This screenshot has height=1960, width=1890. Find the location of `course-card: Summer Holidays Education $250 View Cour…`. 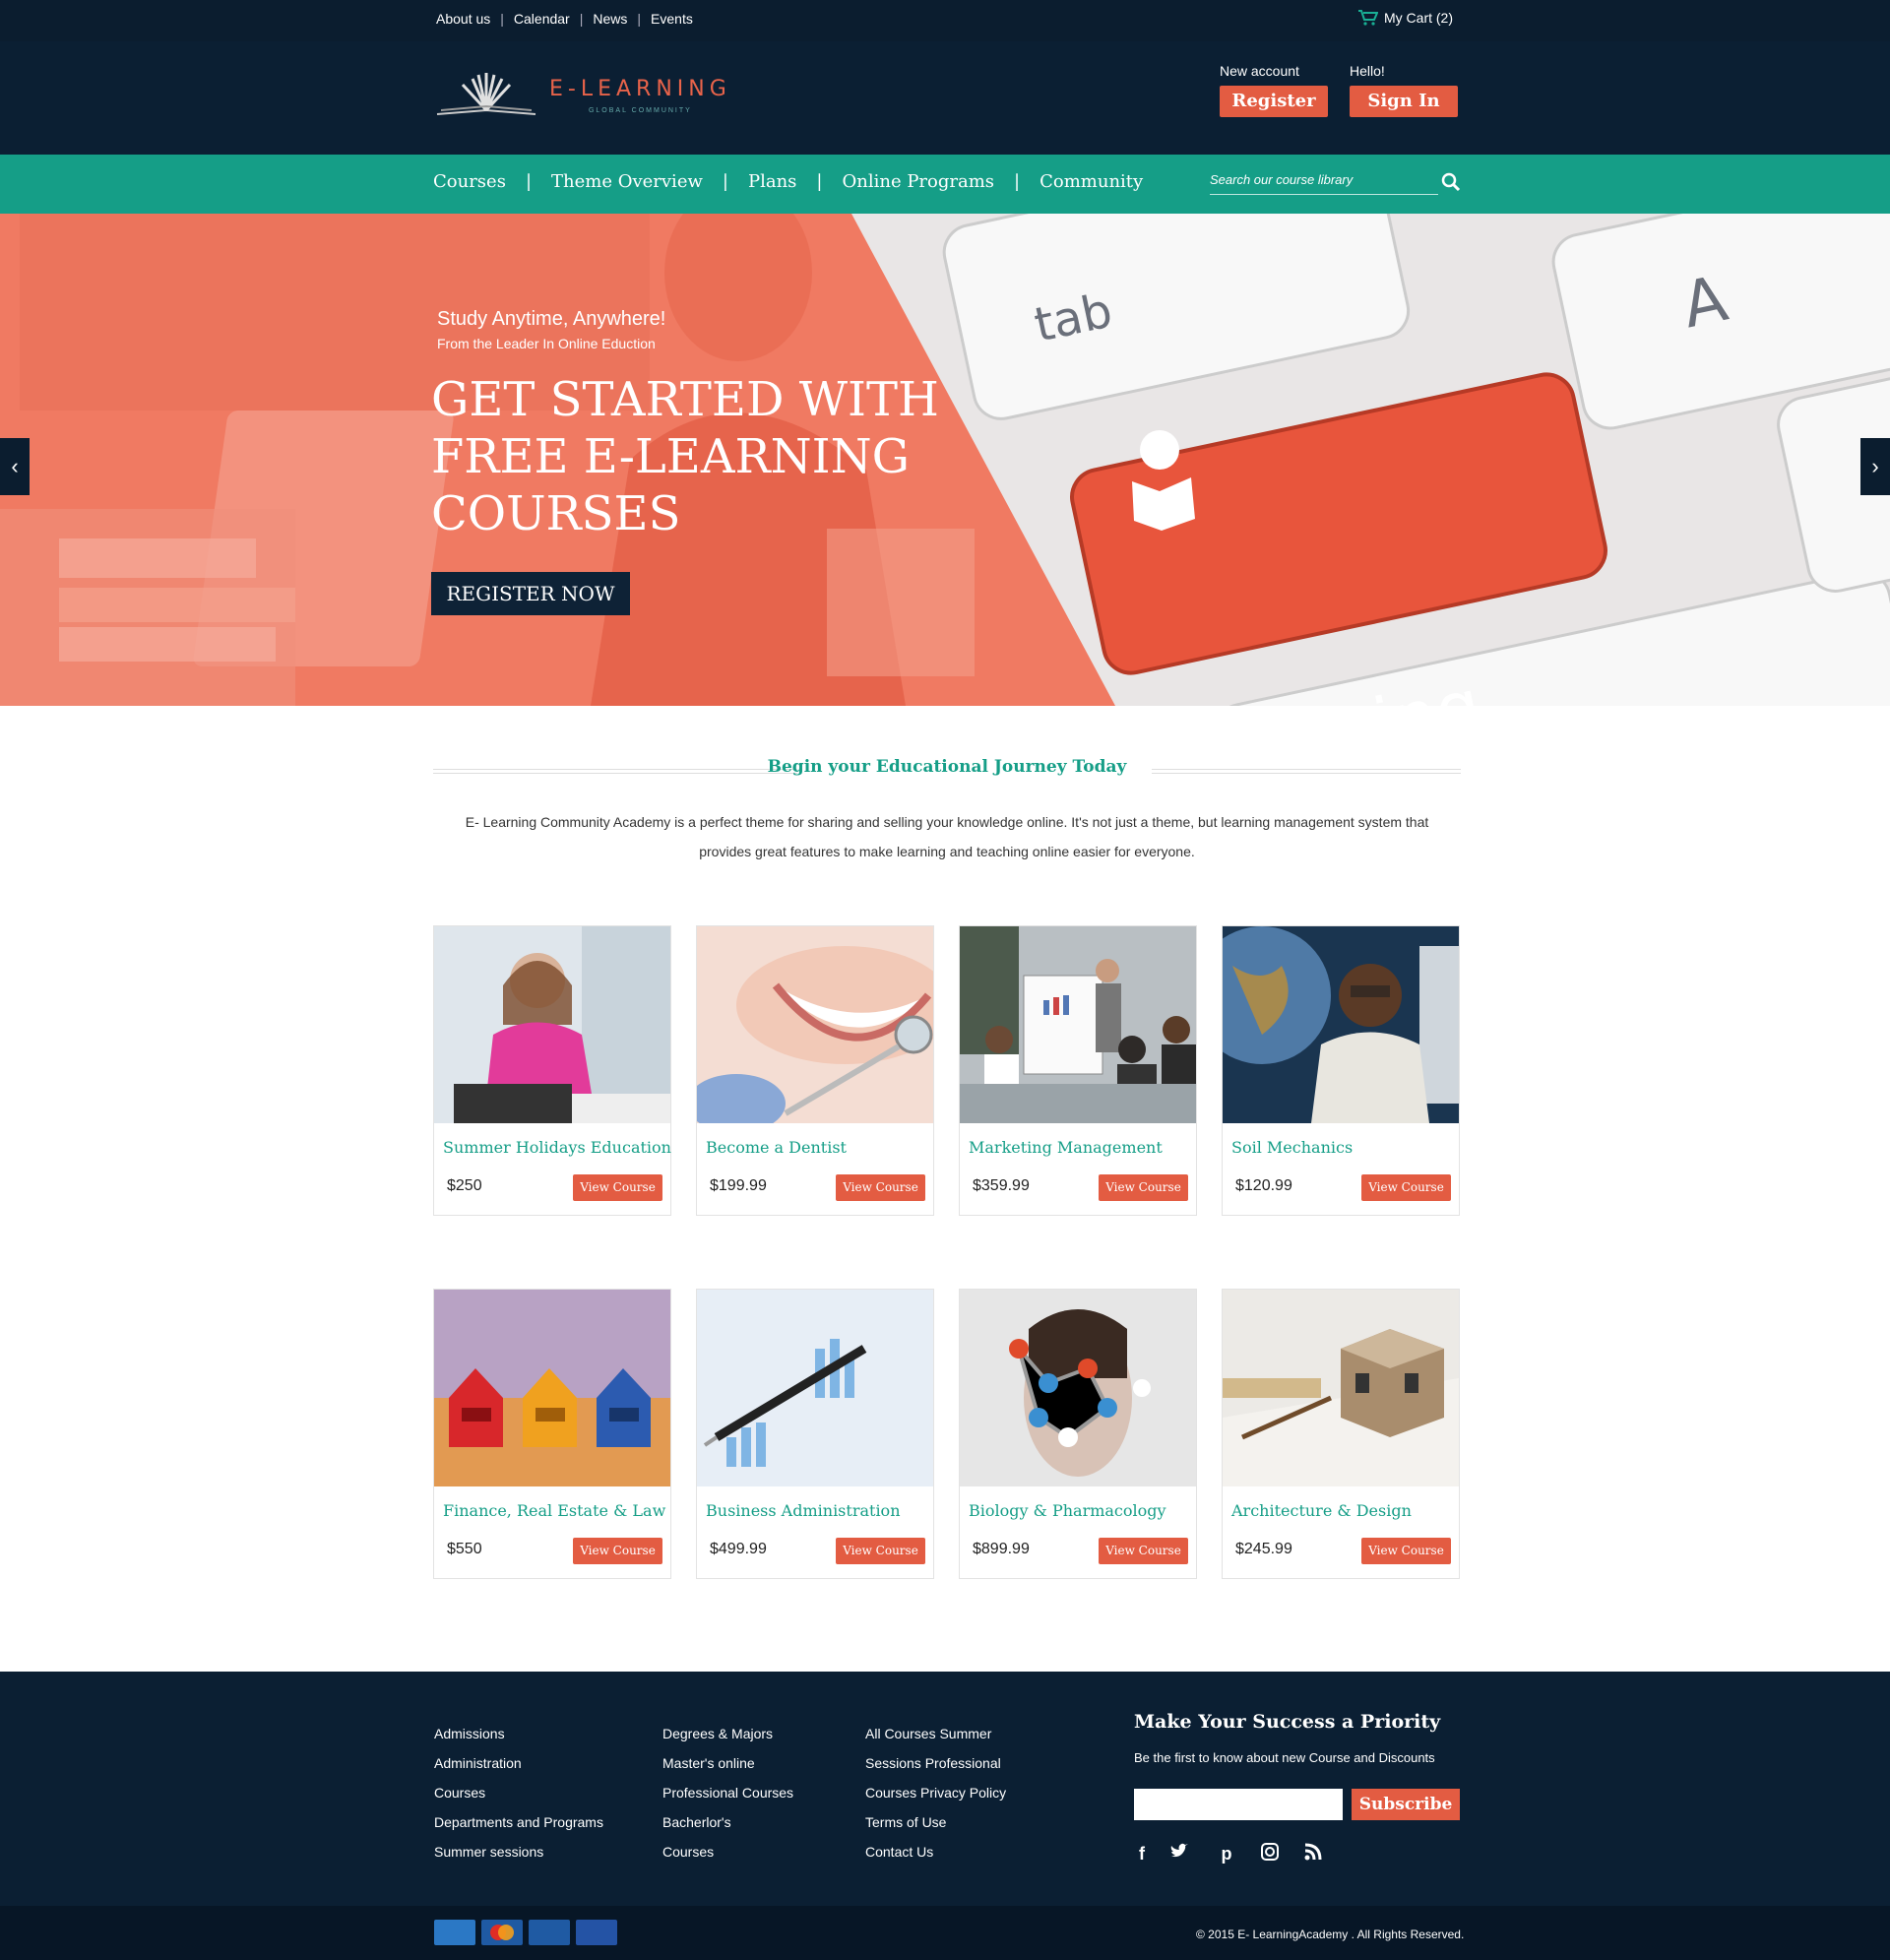

course-card: Summer Holidays Education $250 View Cour… is located at coordinates (552, 1070).